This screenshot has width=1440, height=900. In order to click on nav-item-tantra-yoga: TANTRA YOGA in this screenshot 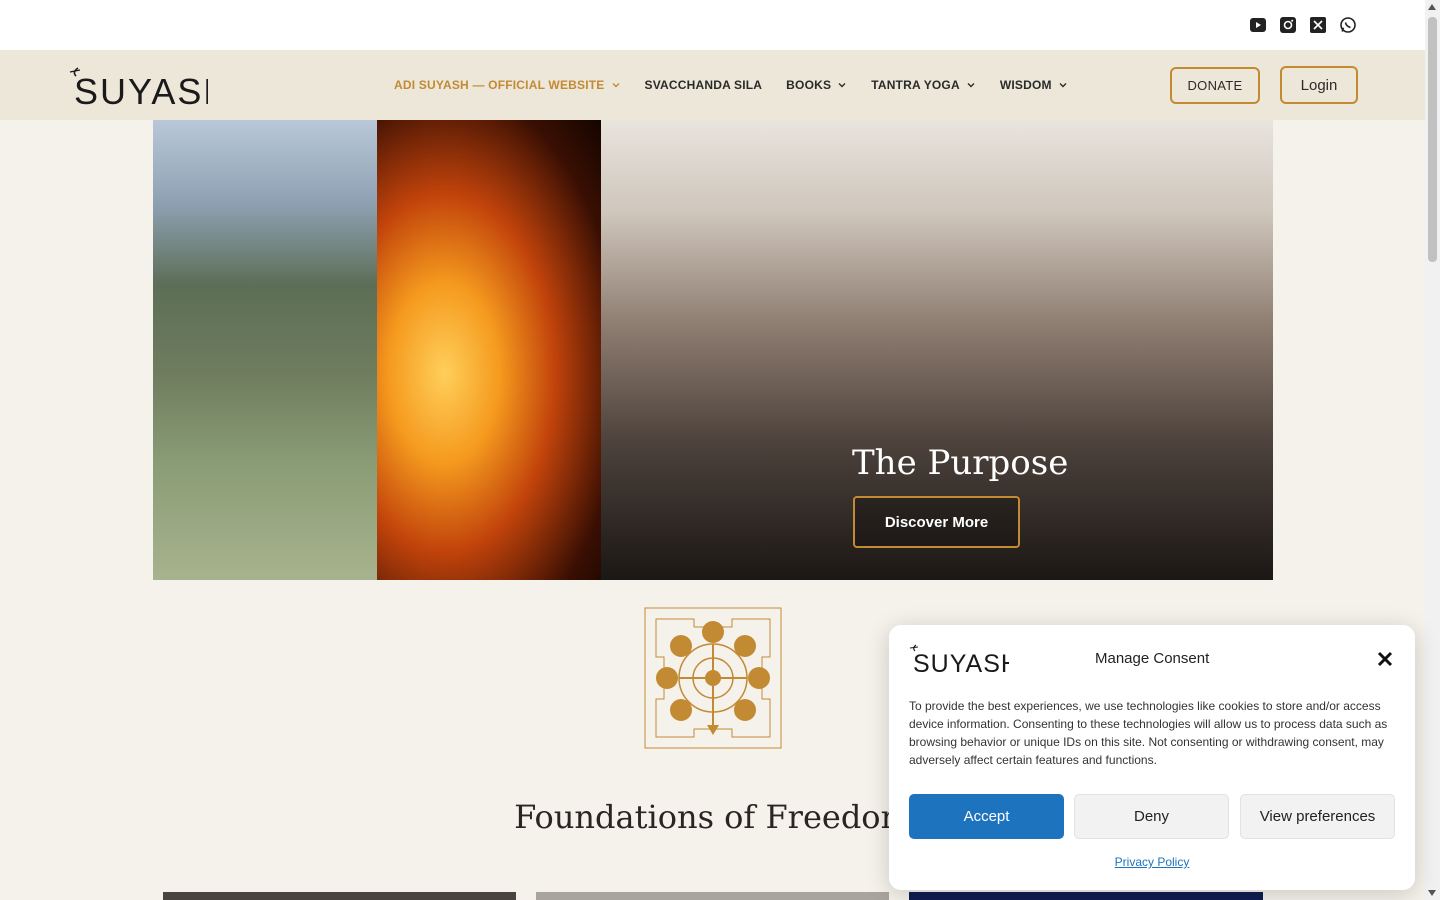, I will do `click(923, 85)`.